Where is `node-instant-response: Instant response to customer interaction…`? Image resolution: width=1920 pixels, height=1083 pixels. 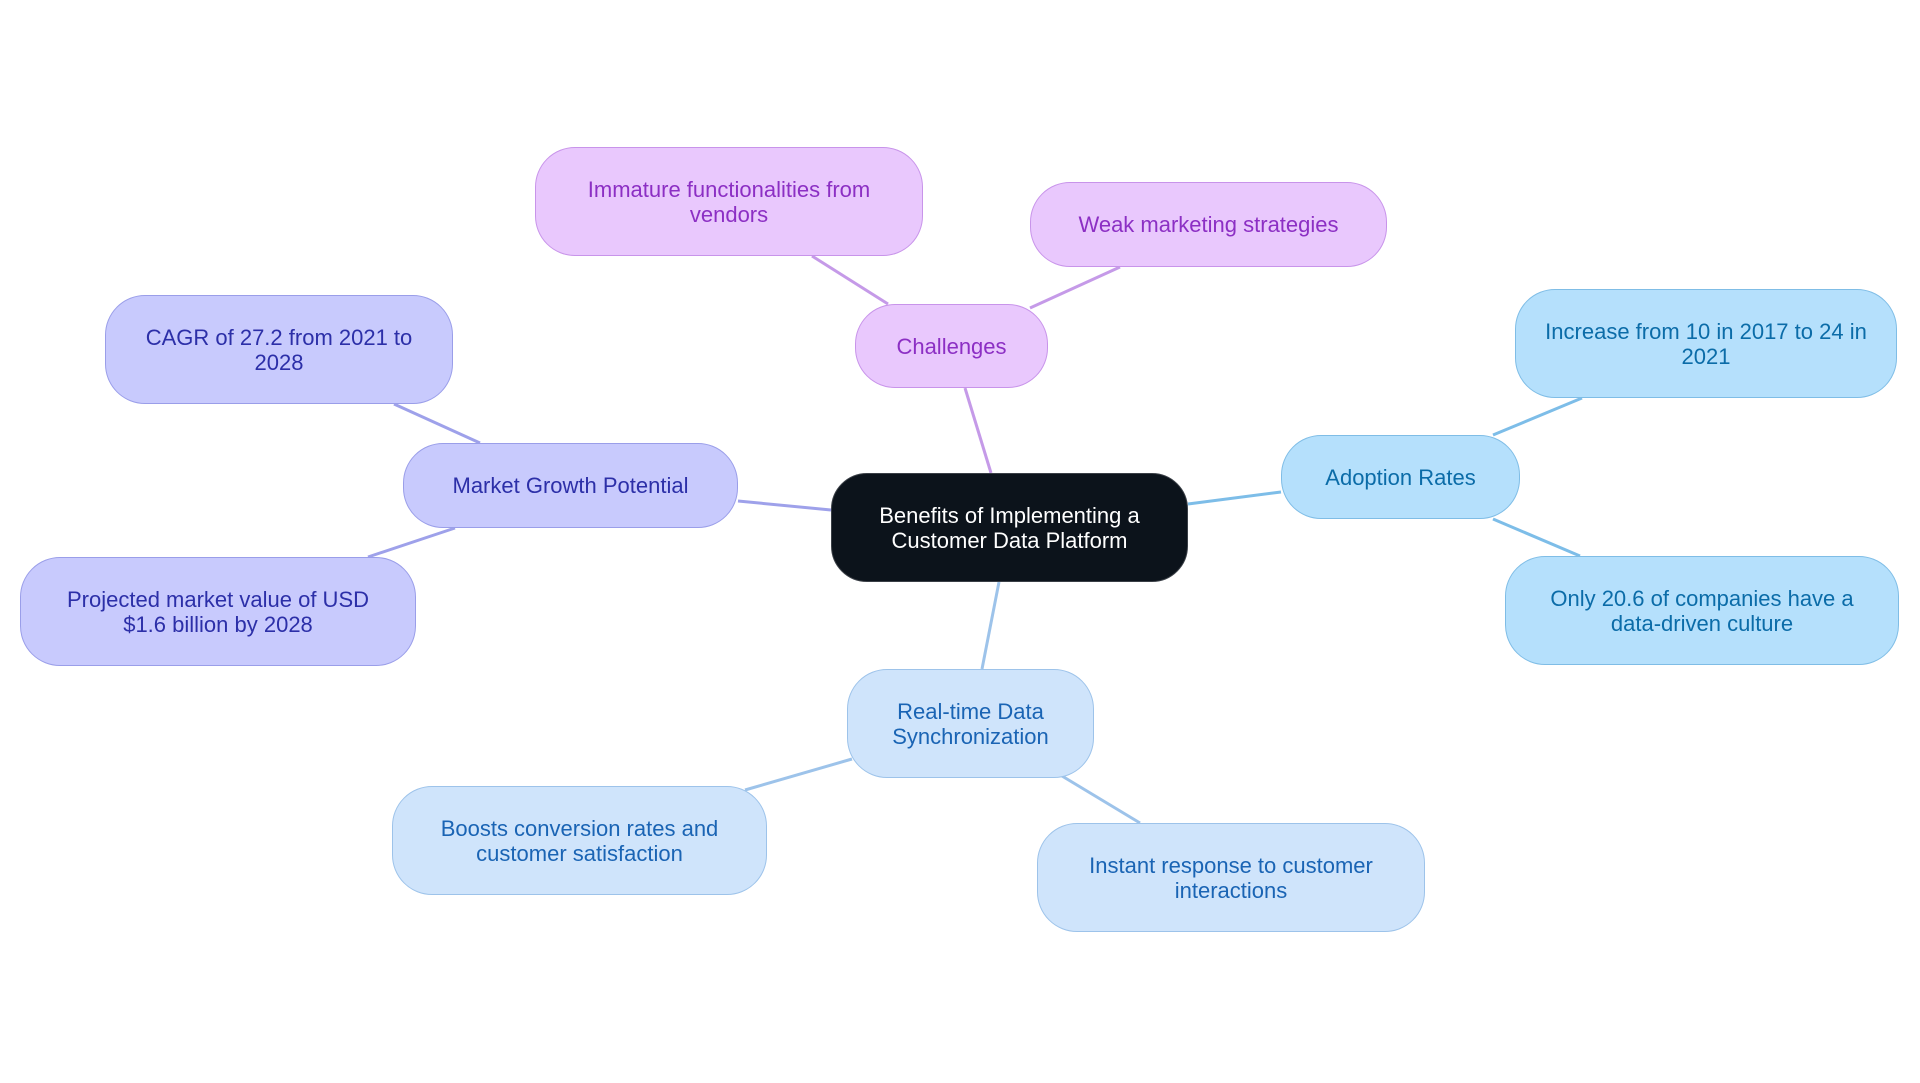 node-instant-response: Instant response to customer interaction… is located at coordinates (1231, 877).